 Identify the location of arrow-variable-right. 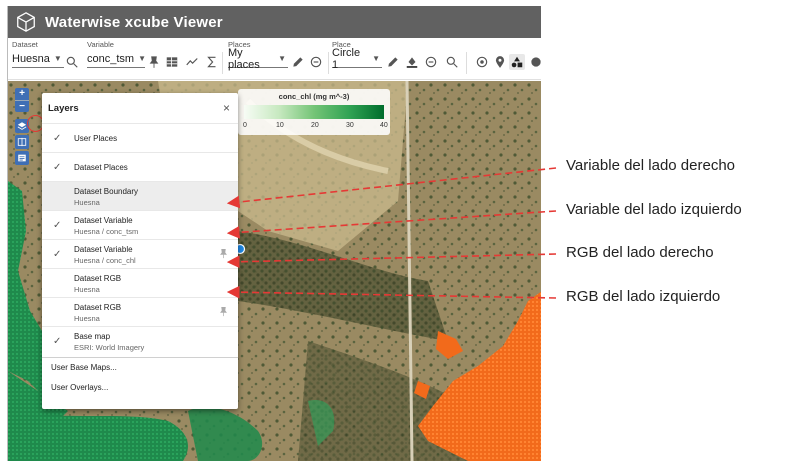
(391, 188).